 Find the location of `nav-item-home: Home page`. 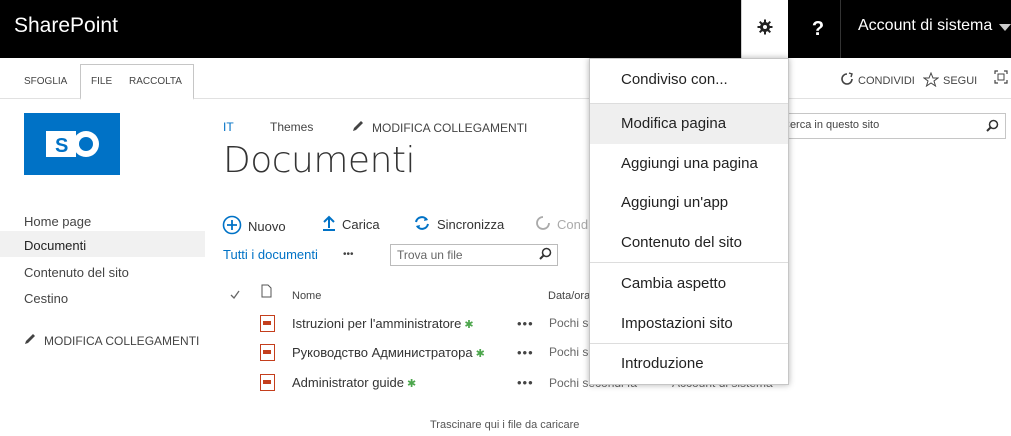

nav-item-home: Home page is located at coordinates (57, 221).